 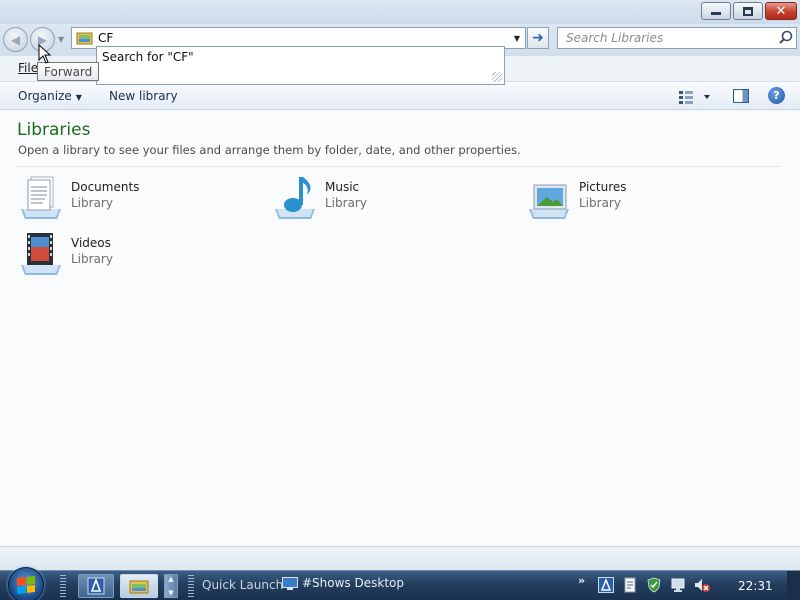 I want to click on library-item-pictures: Pictures Library, so click(x=640, y=198).